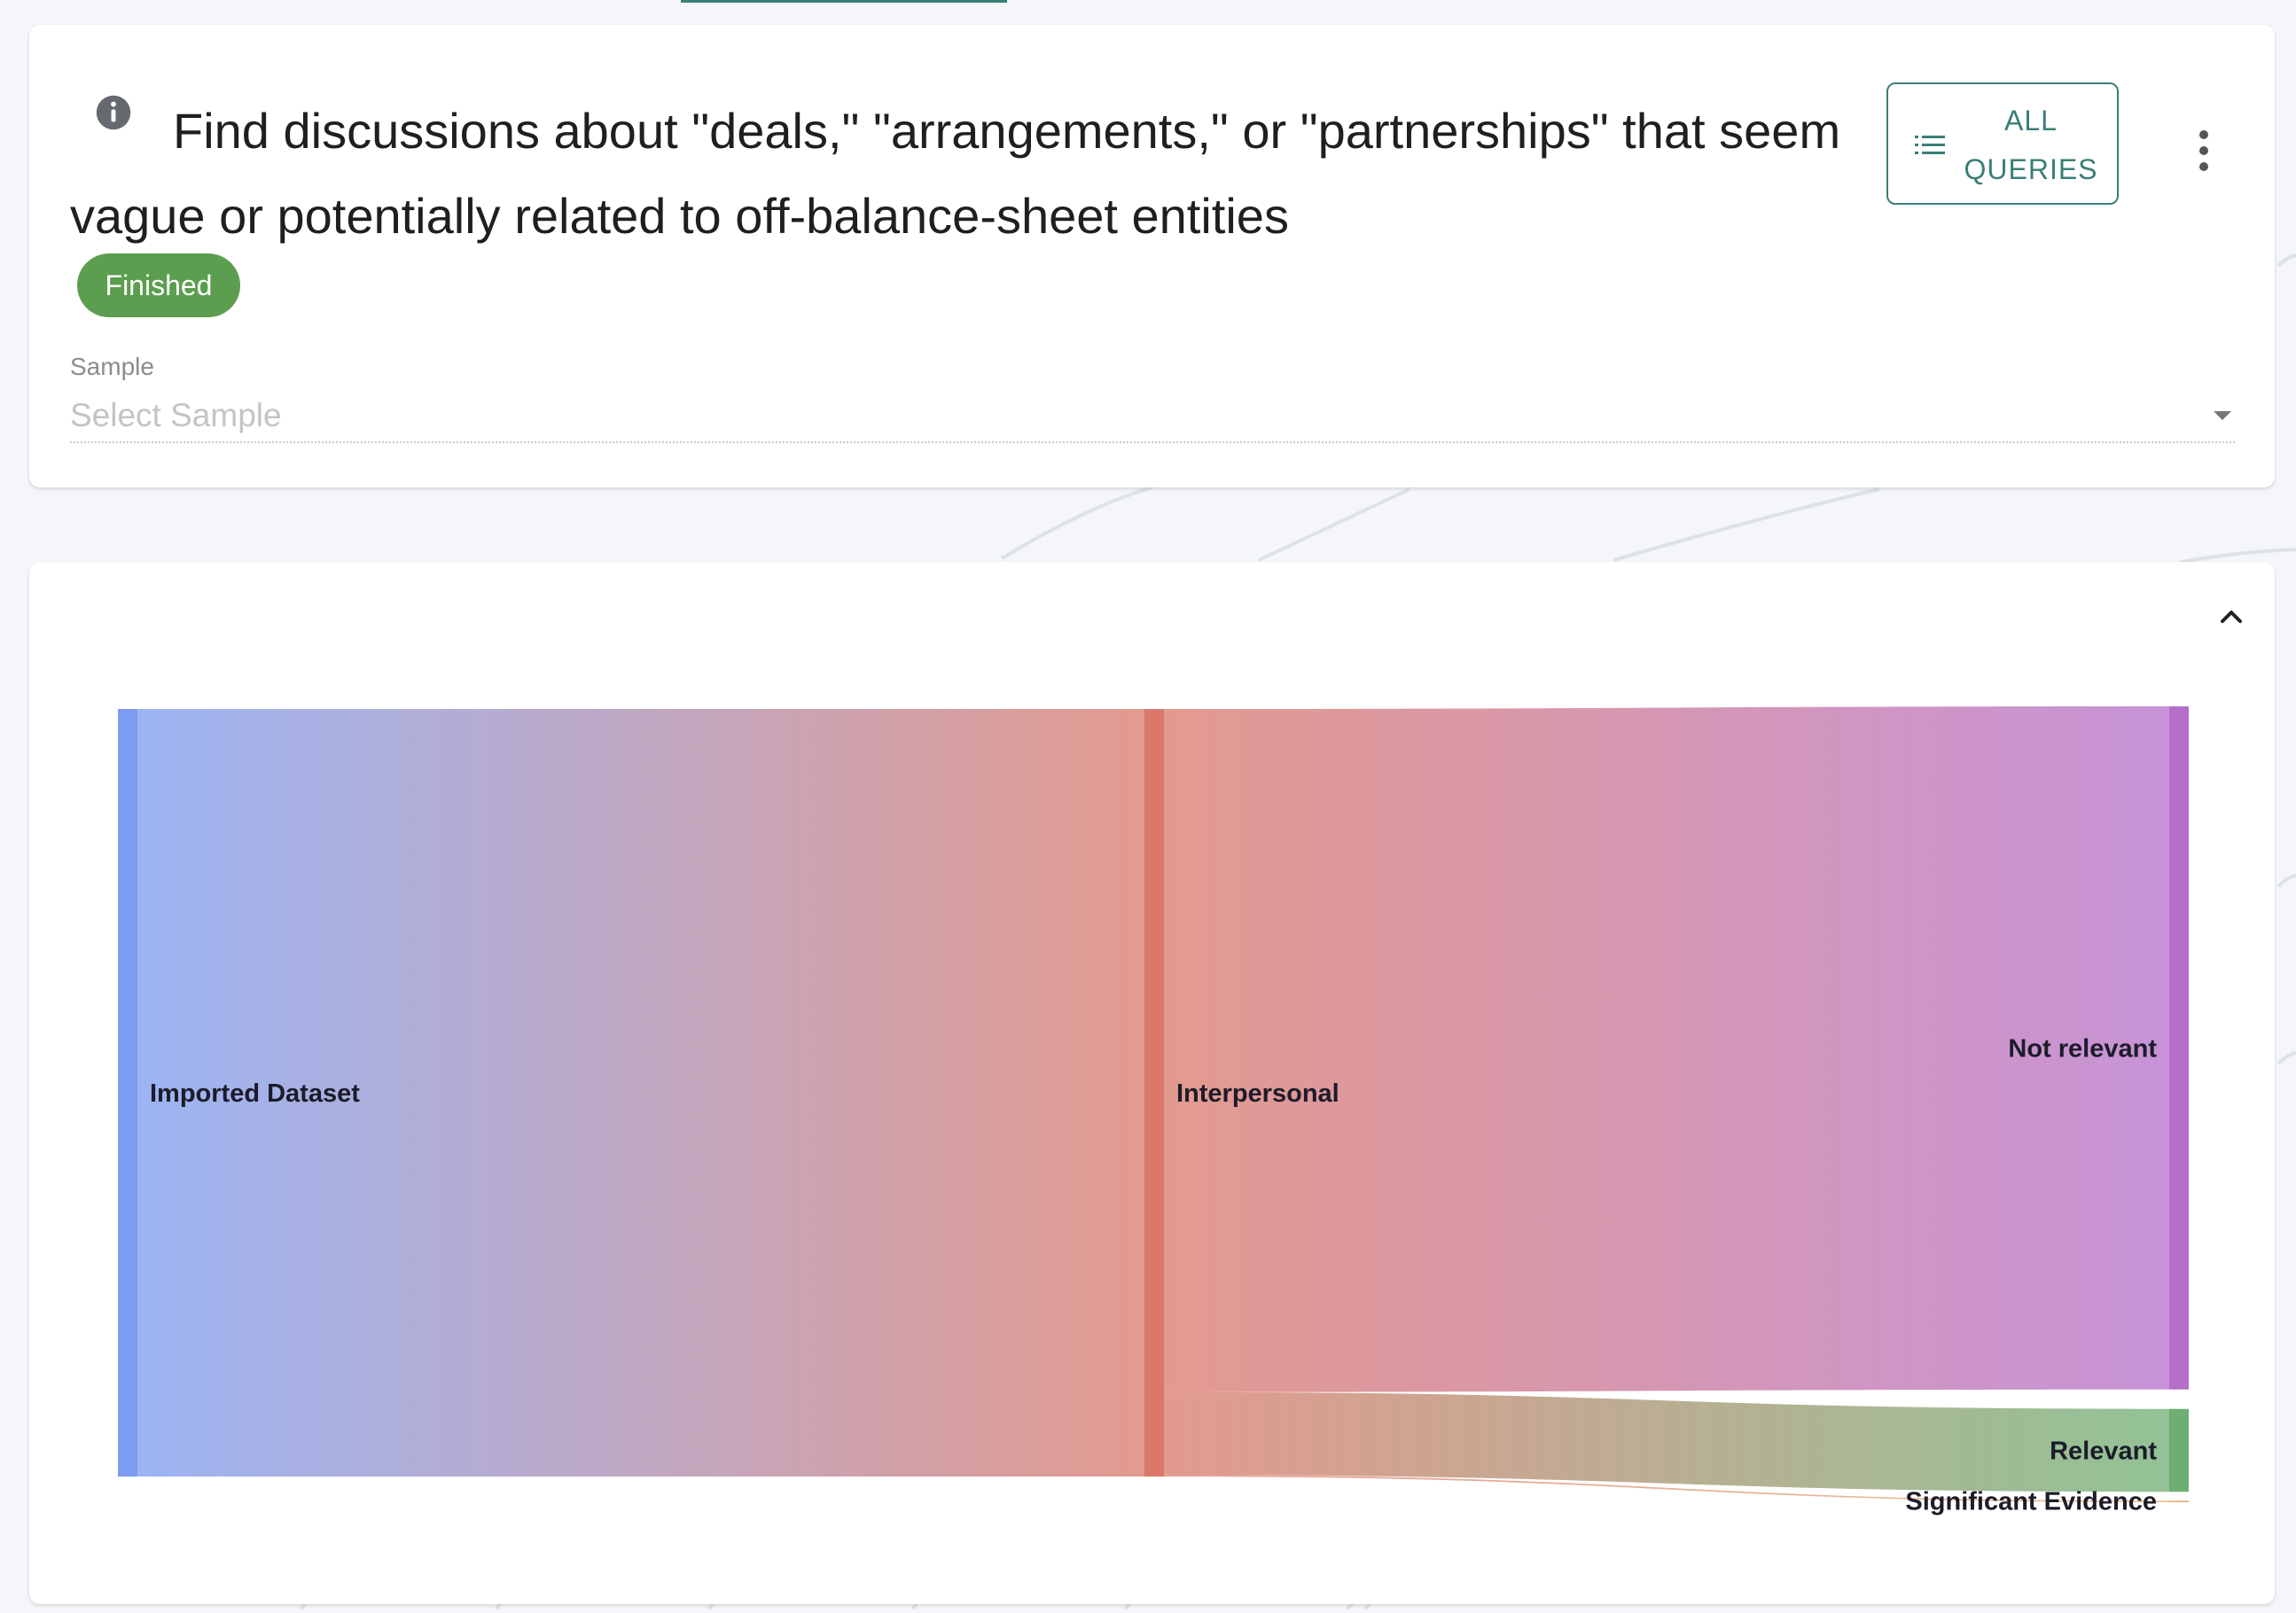 The image size is (2296, 1613). What do you see at coordinates (127, 1093) in the screenshot?
I see `sankey-node-imported` at bounding box center [127, 1093].